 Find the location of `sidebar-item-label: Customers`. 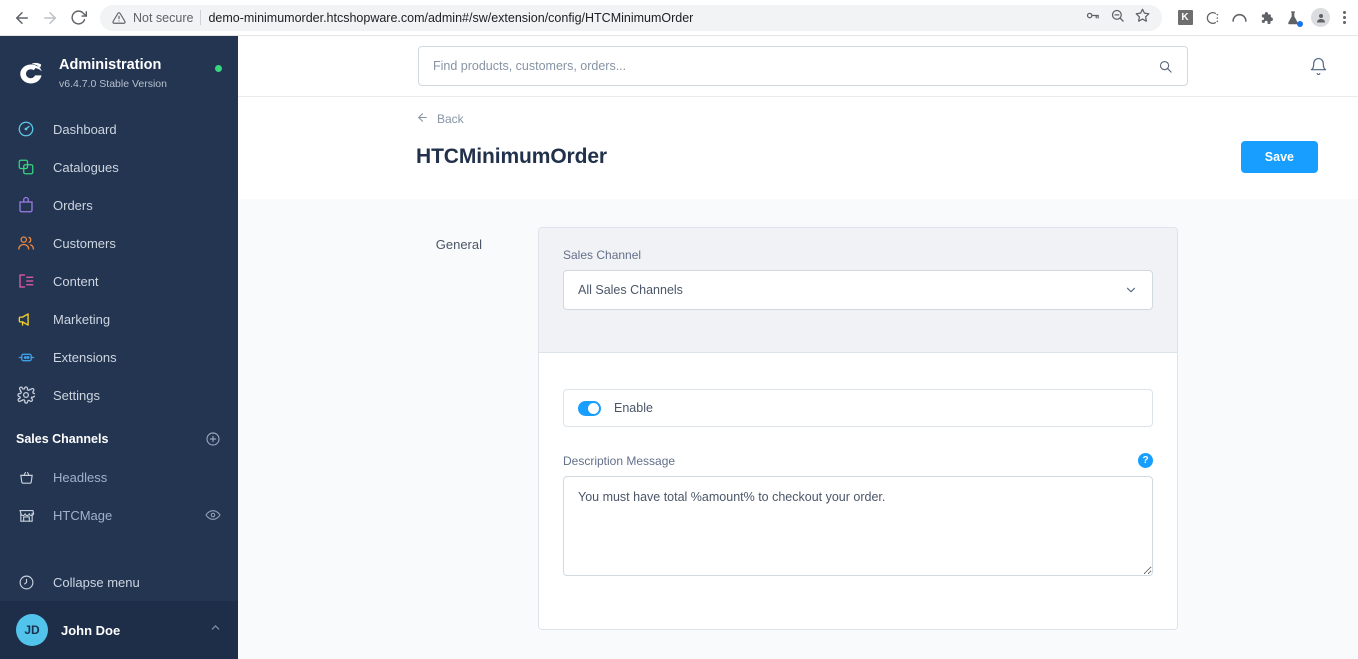

sidebar-item-label: Customers is located at coordinates (84, 243).